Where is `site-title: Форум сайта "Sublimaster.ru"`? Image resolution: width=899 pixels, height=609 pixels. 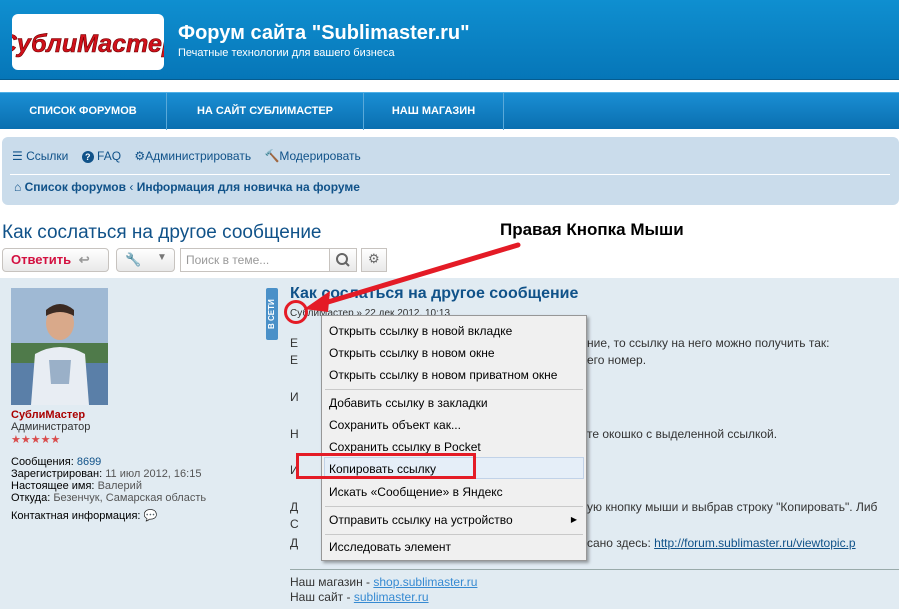
site-title: Форум сайта "Sublimaster.ru" is located at coordinates (324, 33).